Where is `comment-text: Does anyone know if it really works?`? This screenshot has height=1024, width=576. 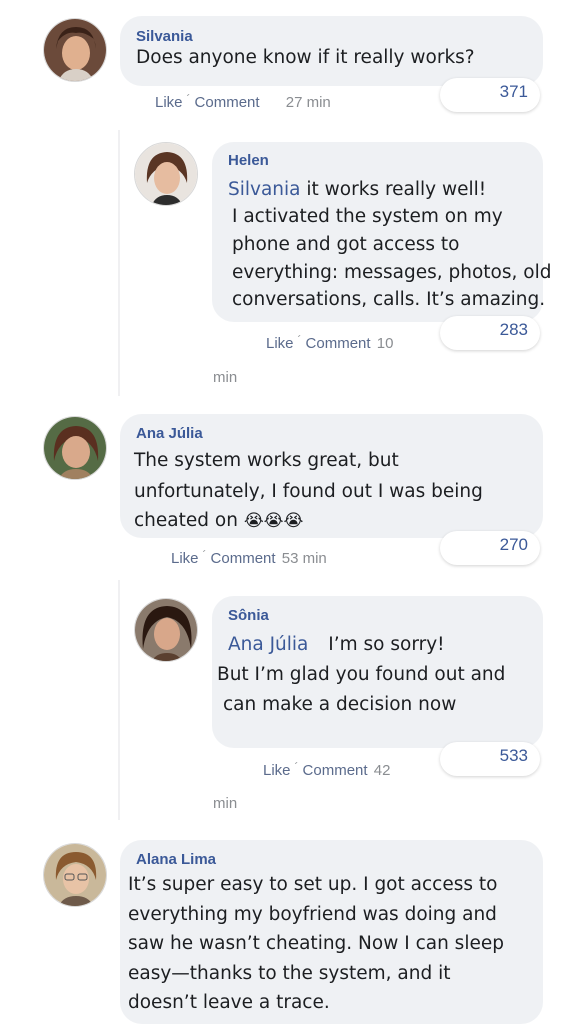 comment-text: Does anyone know if it really works? is located at coordinates (305, 57).